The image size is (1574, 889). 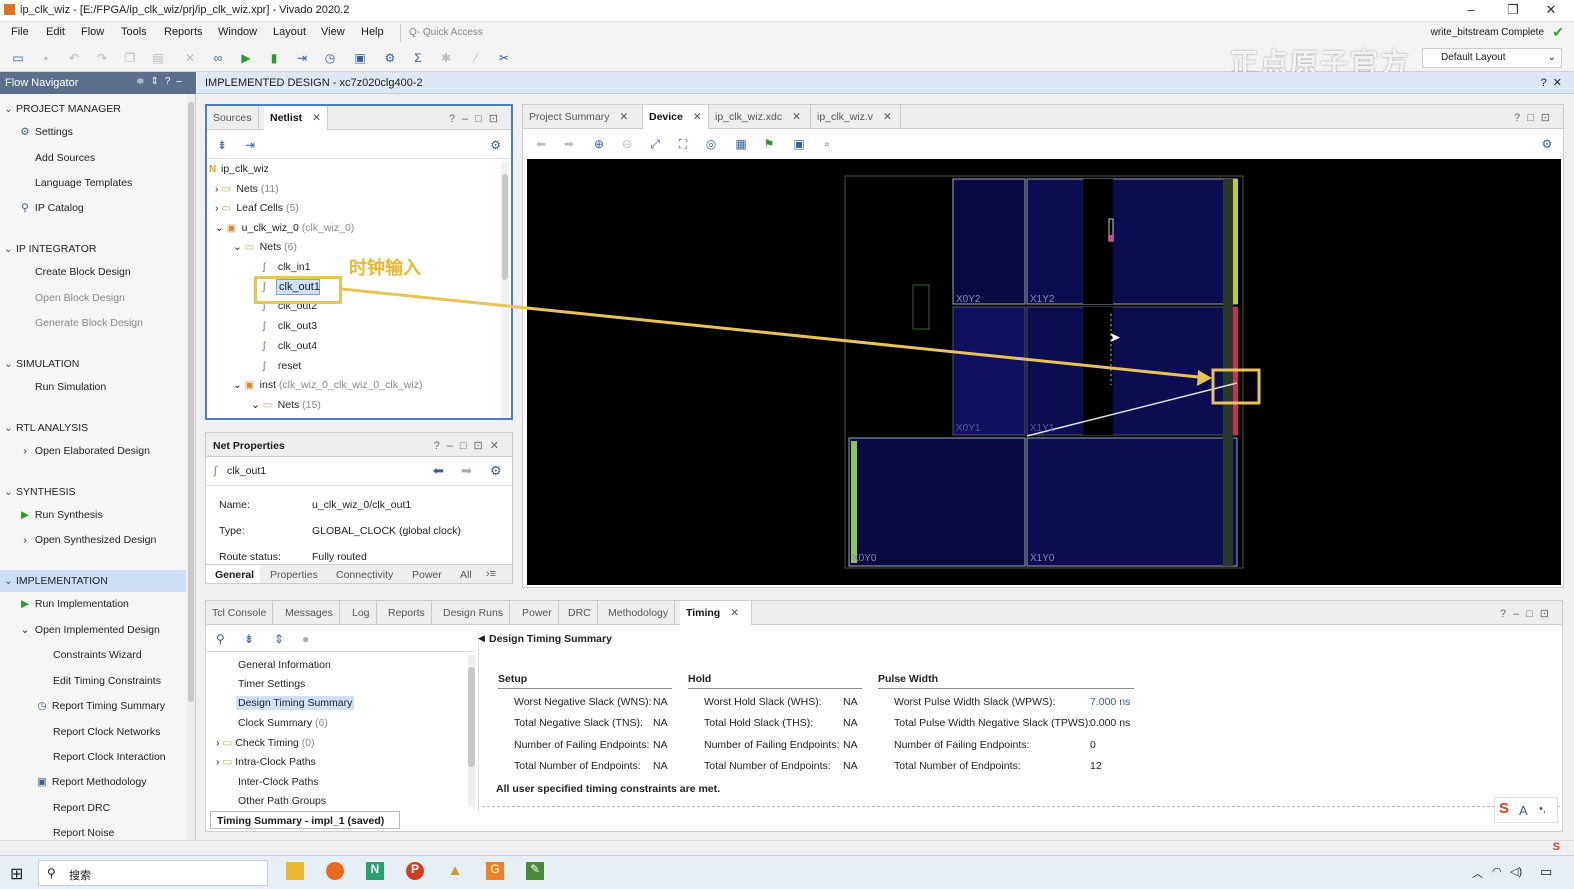 What do you see at coordinates (16, 874) in the screenshot?
I see `windows-start-icon: ⊞` at bounding box center [16, 874].